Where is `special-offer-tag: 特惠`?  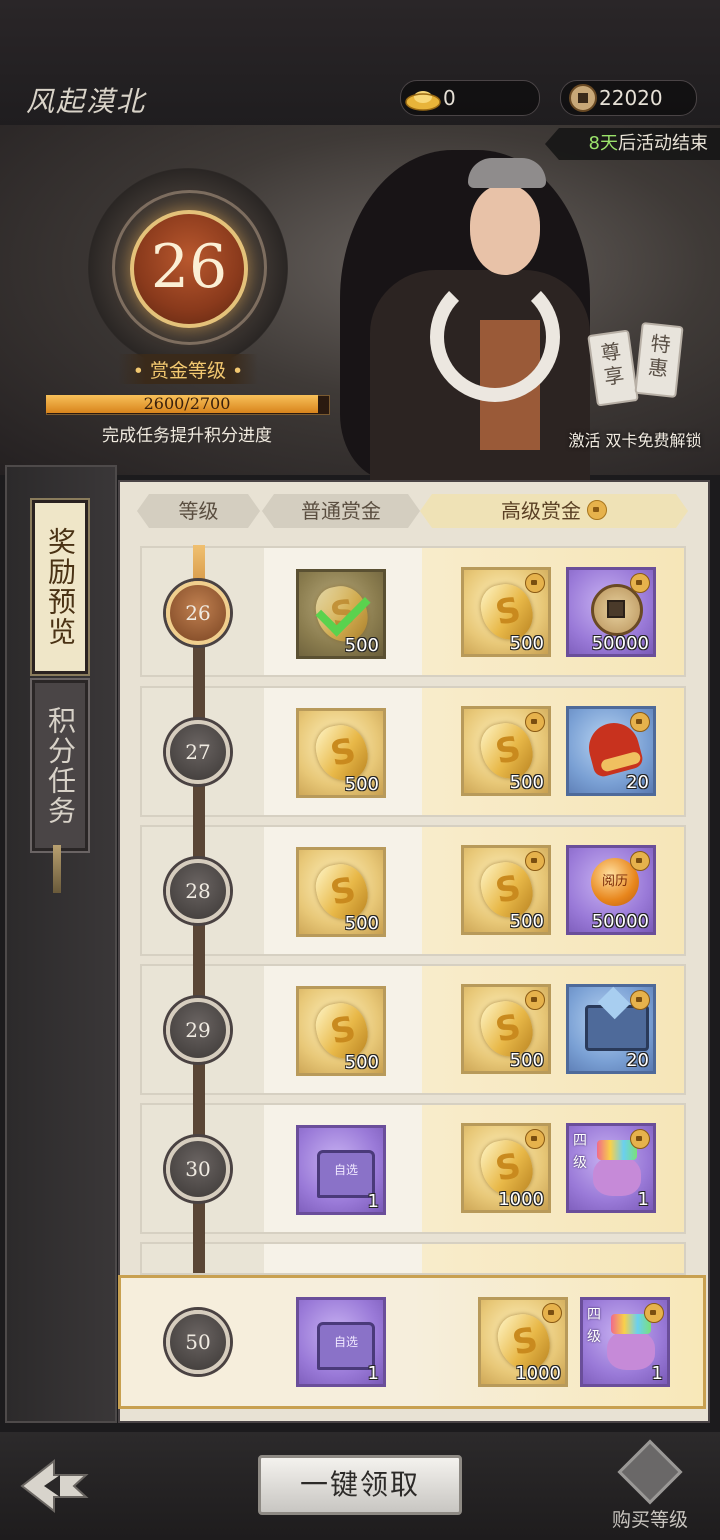 special-offer-tag: 特惠 is located at coordinates (659, 360).